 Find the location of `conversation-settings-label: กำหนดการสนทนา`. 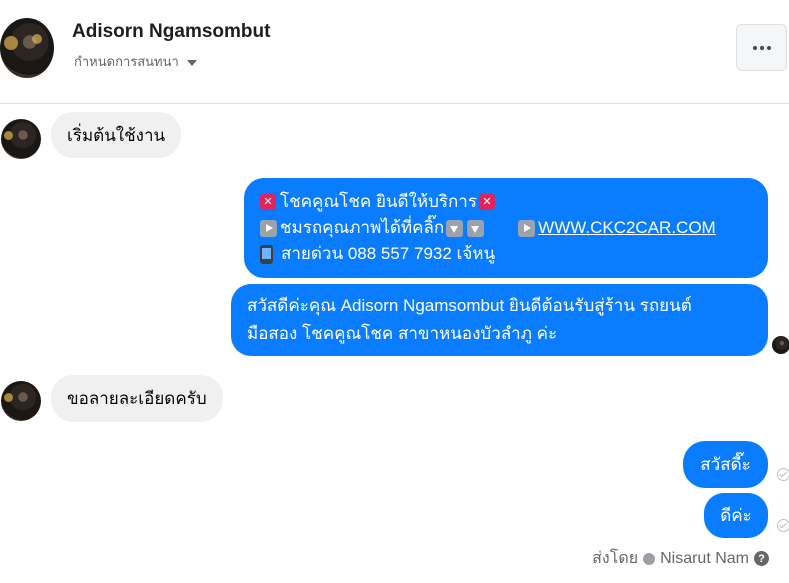

conversation-settings-label: กำหนดการสนทนา is located at coordinates (126, 61).